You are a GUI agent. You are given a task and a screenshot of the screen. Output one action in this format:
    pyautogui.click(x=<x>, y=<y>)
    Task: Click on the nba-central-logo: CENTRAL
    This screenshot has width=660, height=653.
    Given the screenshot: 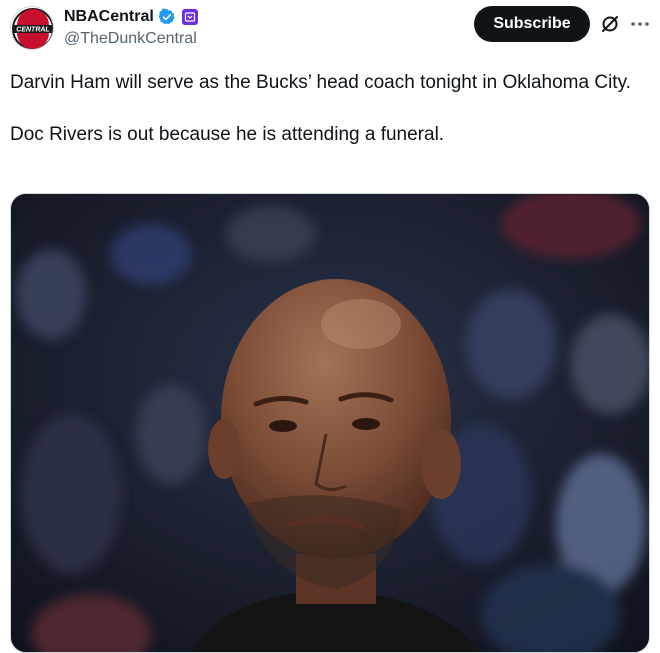 What is the action you would take?
    pyautogui.click(x=32, y=28)
    